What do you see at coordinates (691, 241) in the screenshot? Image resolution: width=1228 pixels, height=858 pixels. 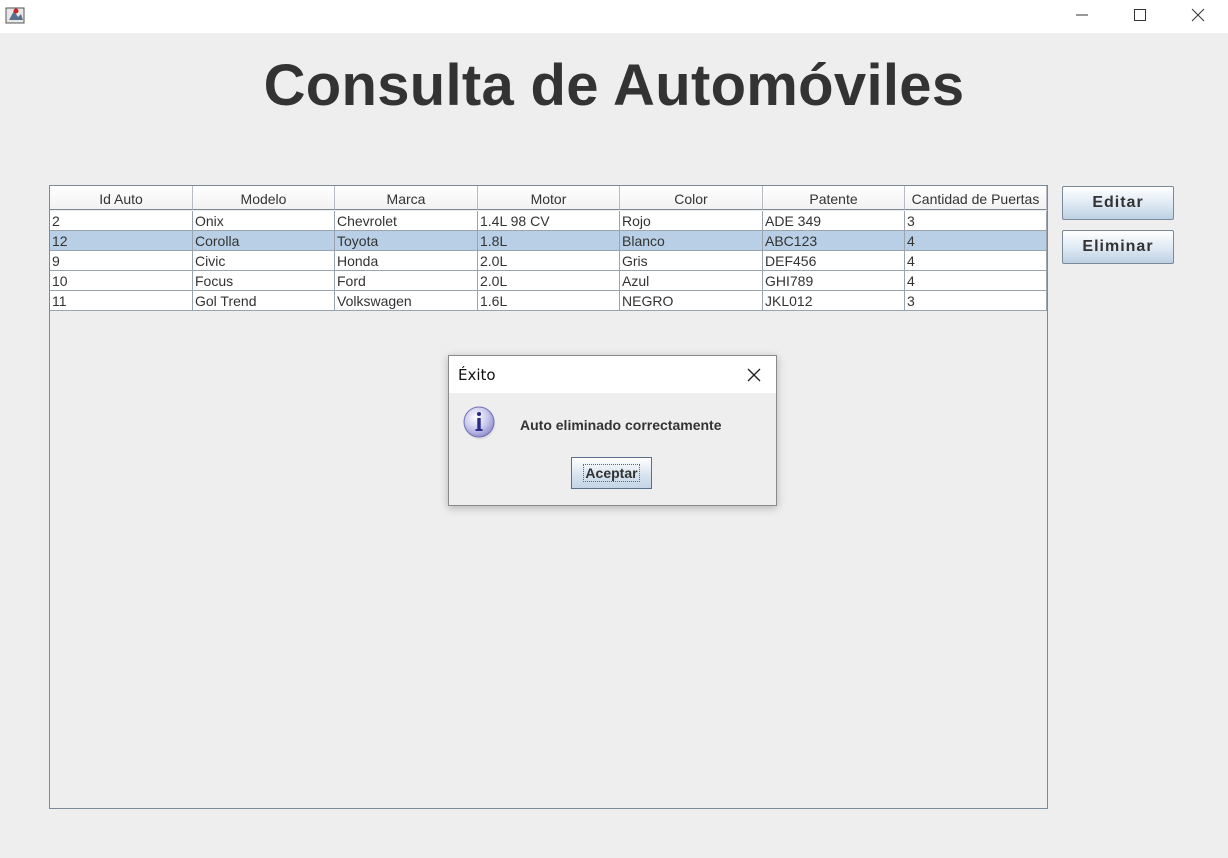 I see `table-cell: Blanco` at bounding box center [691, 241].